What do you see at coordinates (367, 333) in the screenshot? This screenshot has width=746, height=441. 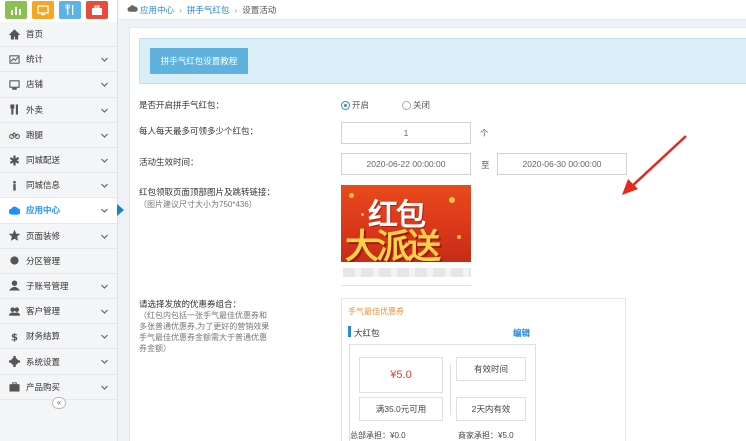 I see `coupon-name: 大红包` at bounding box center [367, 333].